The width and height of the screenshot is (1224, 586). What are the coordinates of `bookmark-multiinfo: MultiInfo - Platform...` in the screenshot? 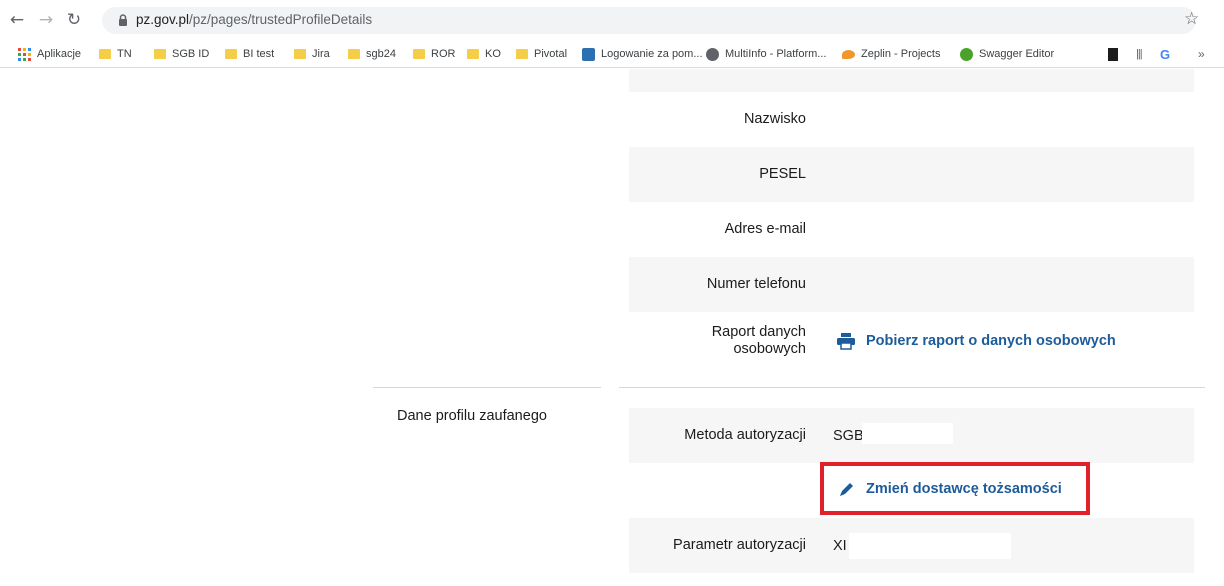 It's located at (766, 54).